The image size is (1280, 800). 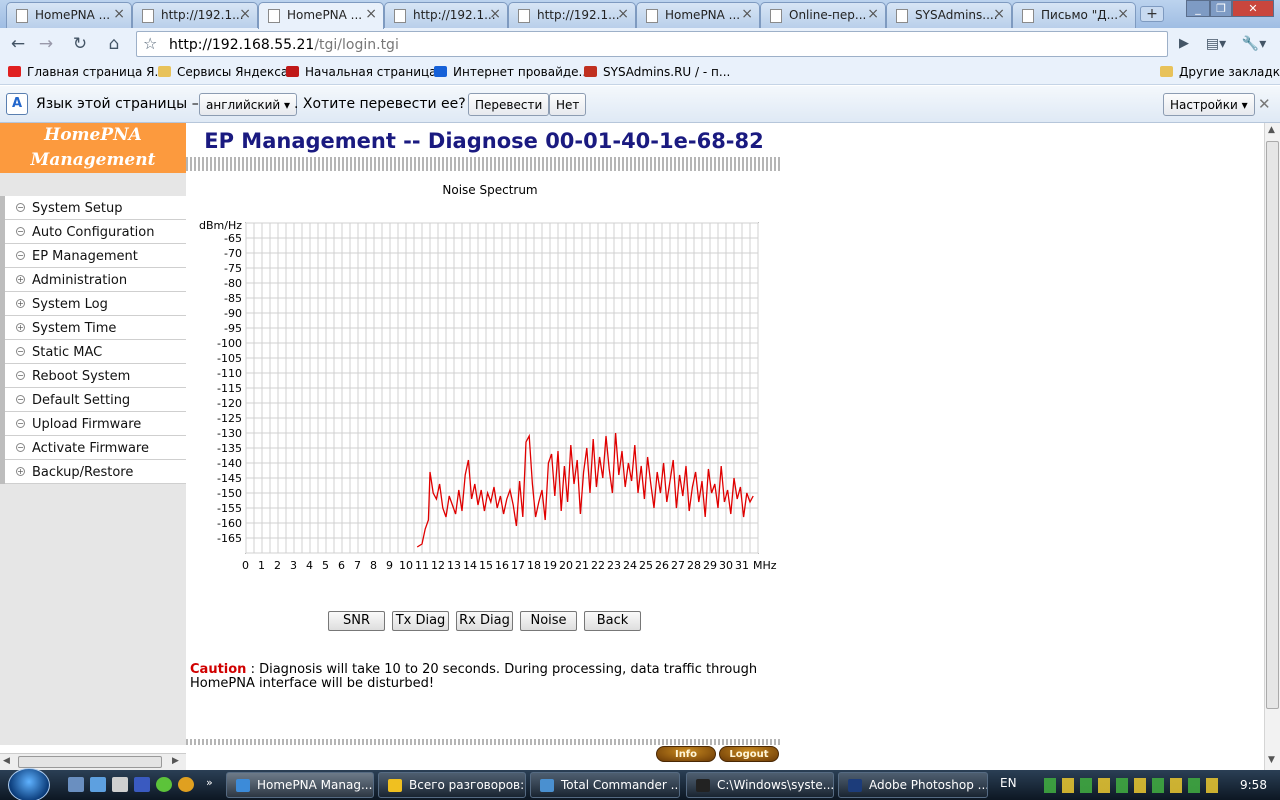 I want to click on rx-diag-button: Rx Diag, so click(x=484, y=621).